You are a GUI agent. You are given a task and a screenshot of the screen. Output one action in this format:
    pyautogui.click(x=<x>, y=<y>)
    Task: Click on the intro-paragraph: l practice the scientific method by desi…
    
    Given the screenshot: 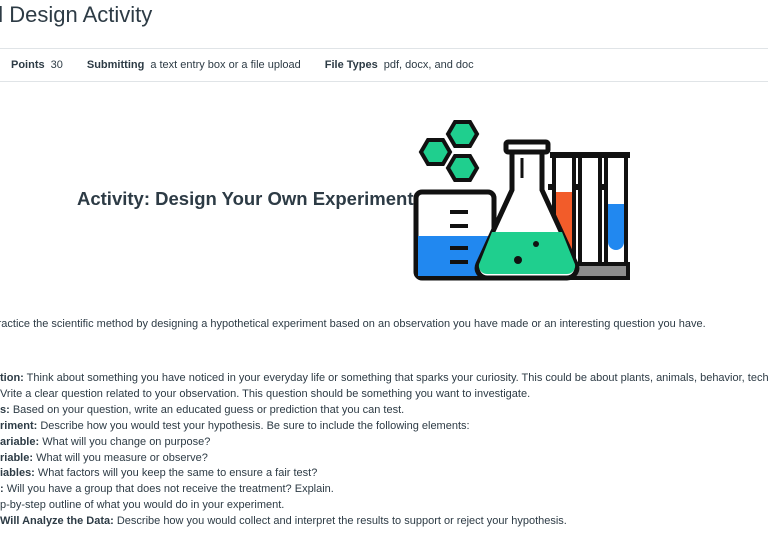 What is the action you would take?
    pyautogui.click(x=353, y=324)
    